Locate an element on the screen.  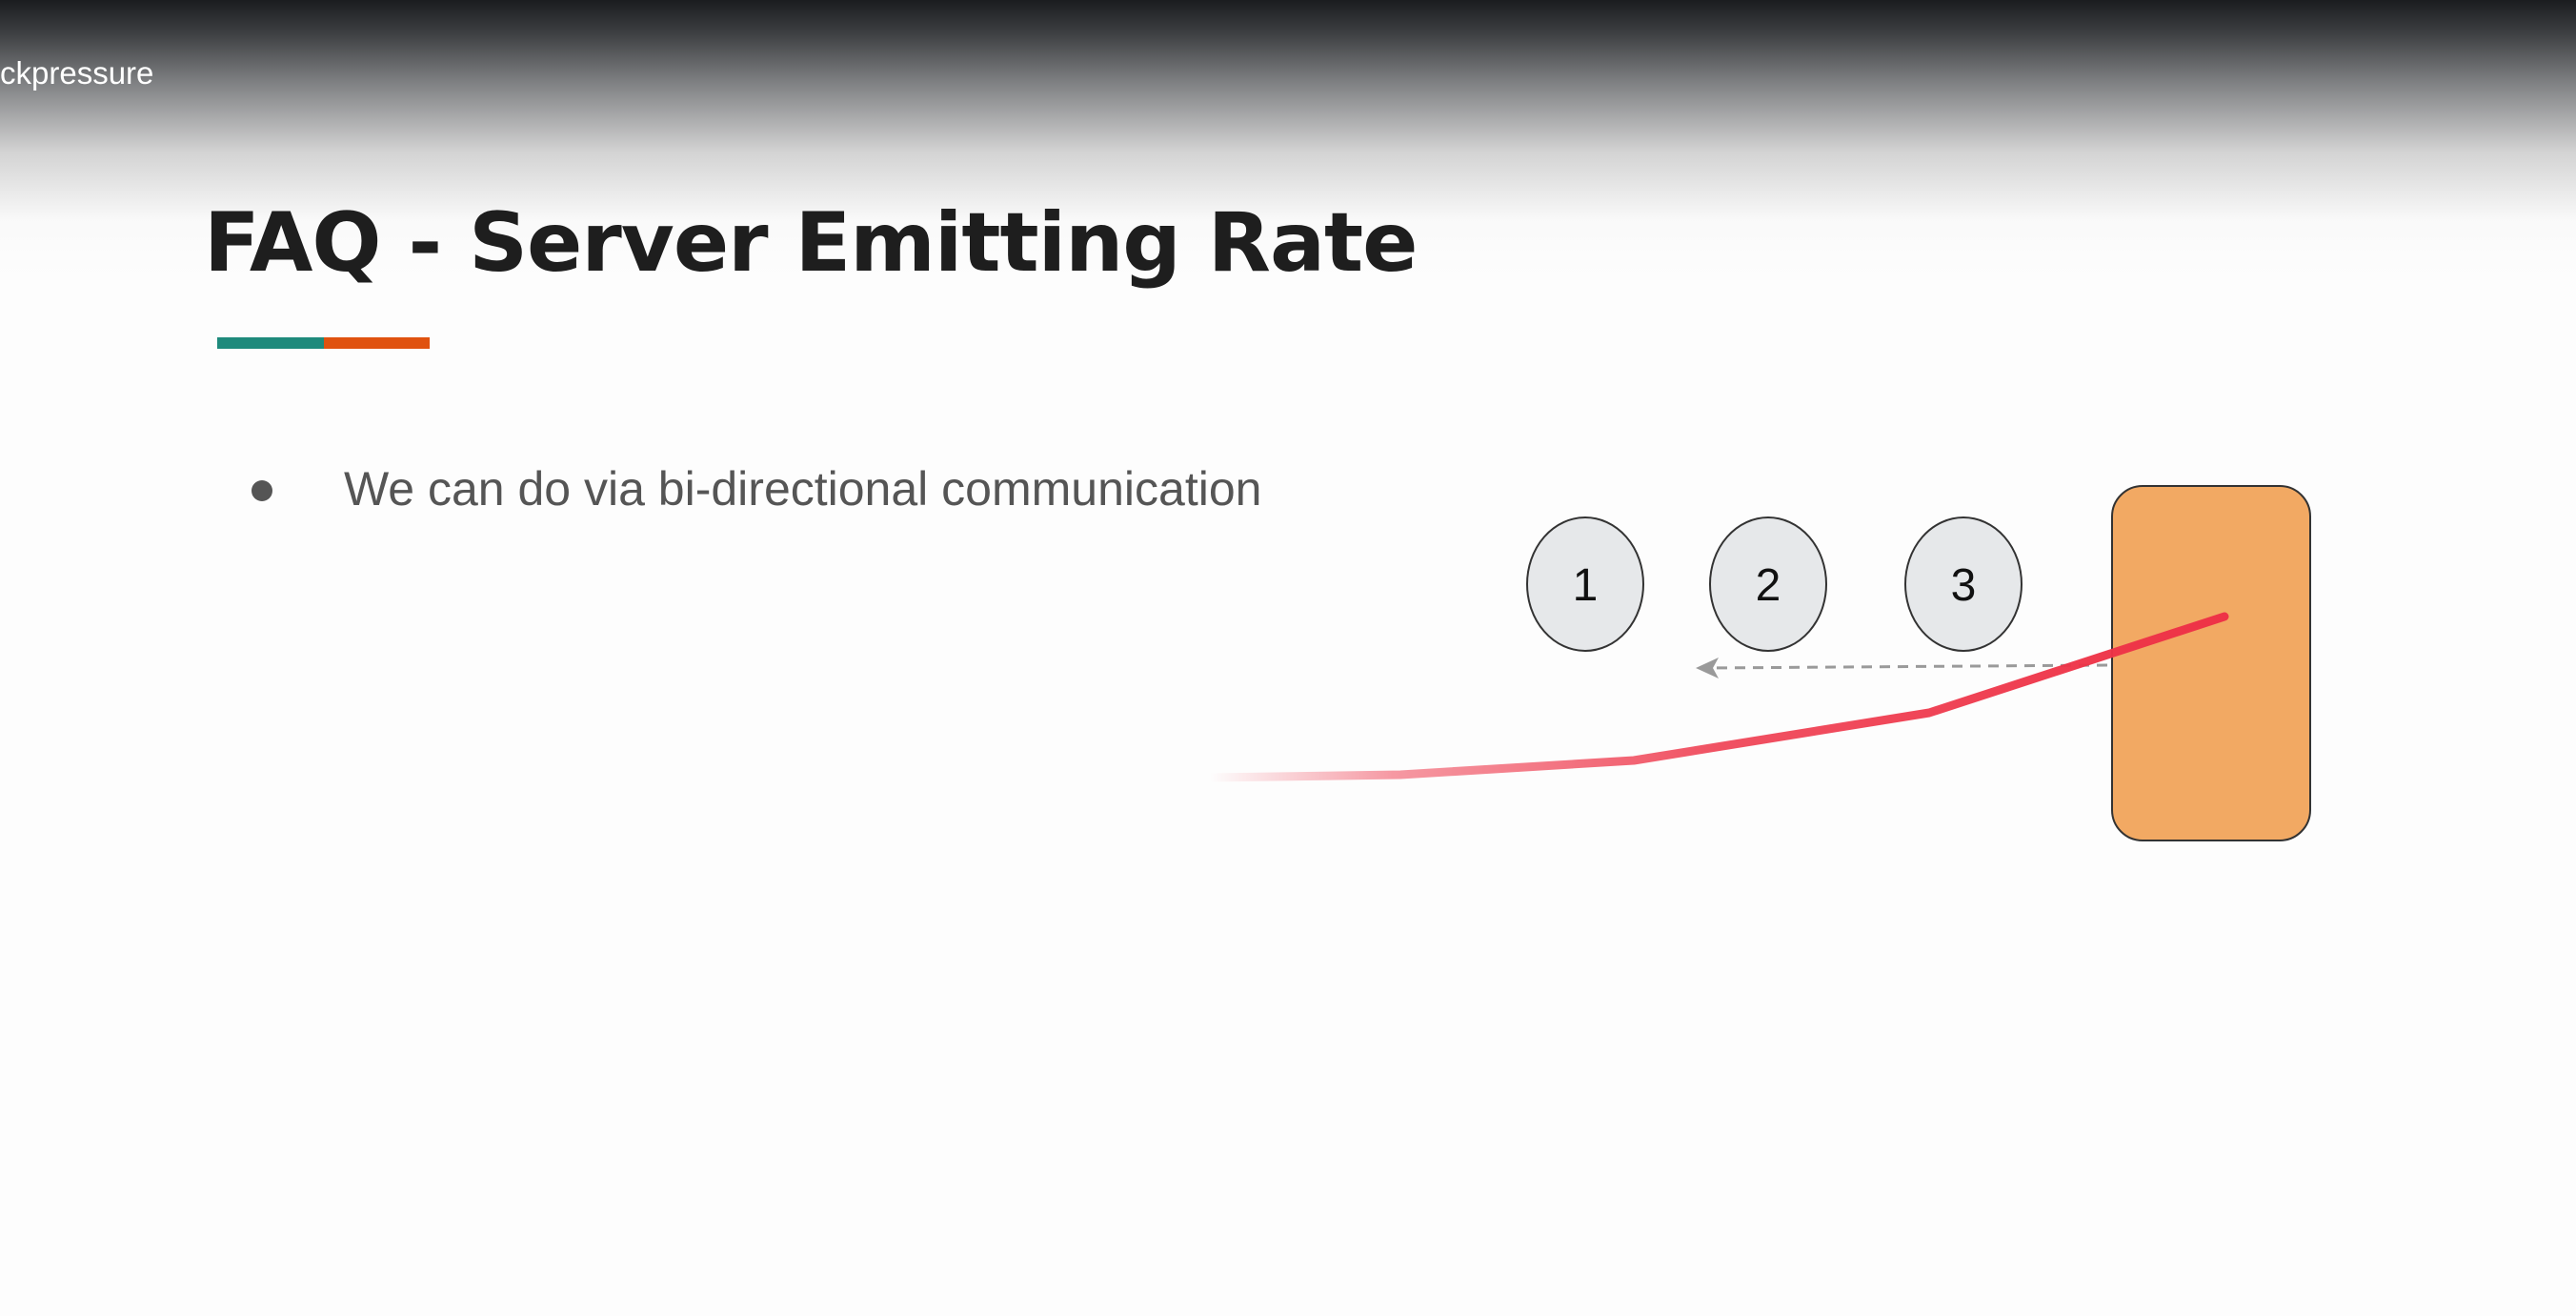
item-2: 2 is located at coordinates (1768, 584).